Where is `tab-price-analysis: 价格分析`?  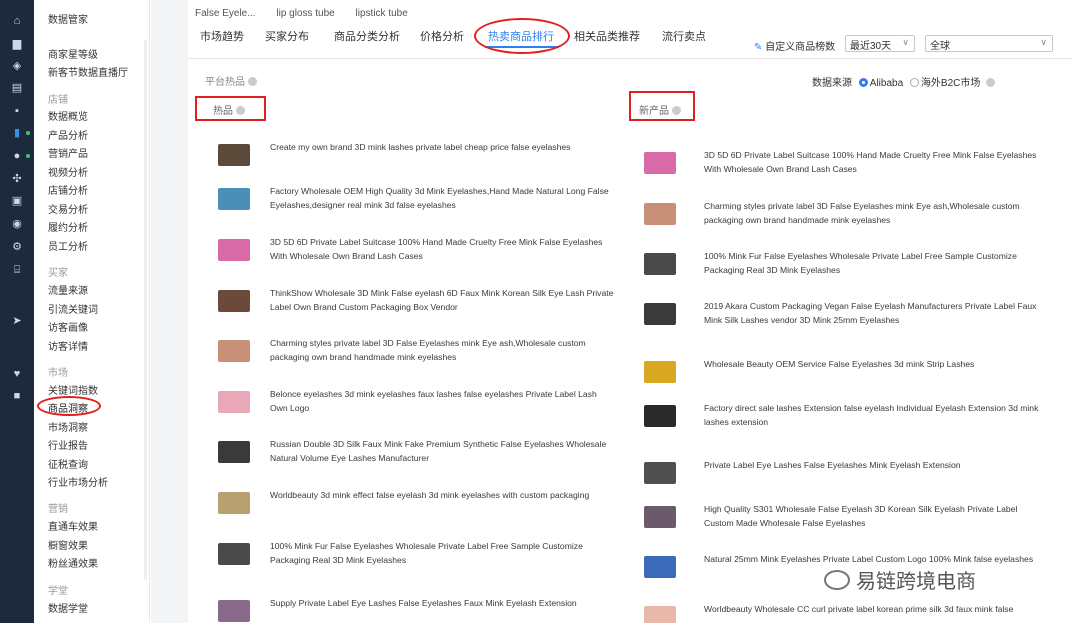
tab-price-analysis: 价格分析 is located at coordinates (442, 36).